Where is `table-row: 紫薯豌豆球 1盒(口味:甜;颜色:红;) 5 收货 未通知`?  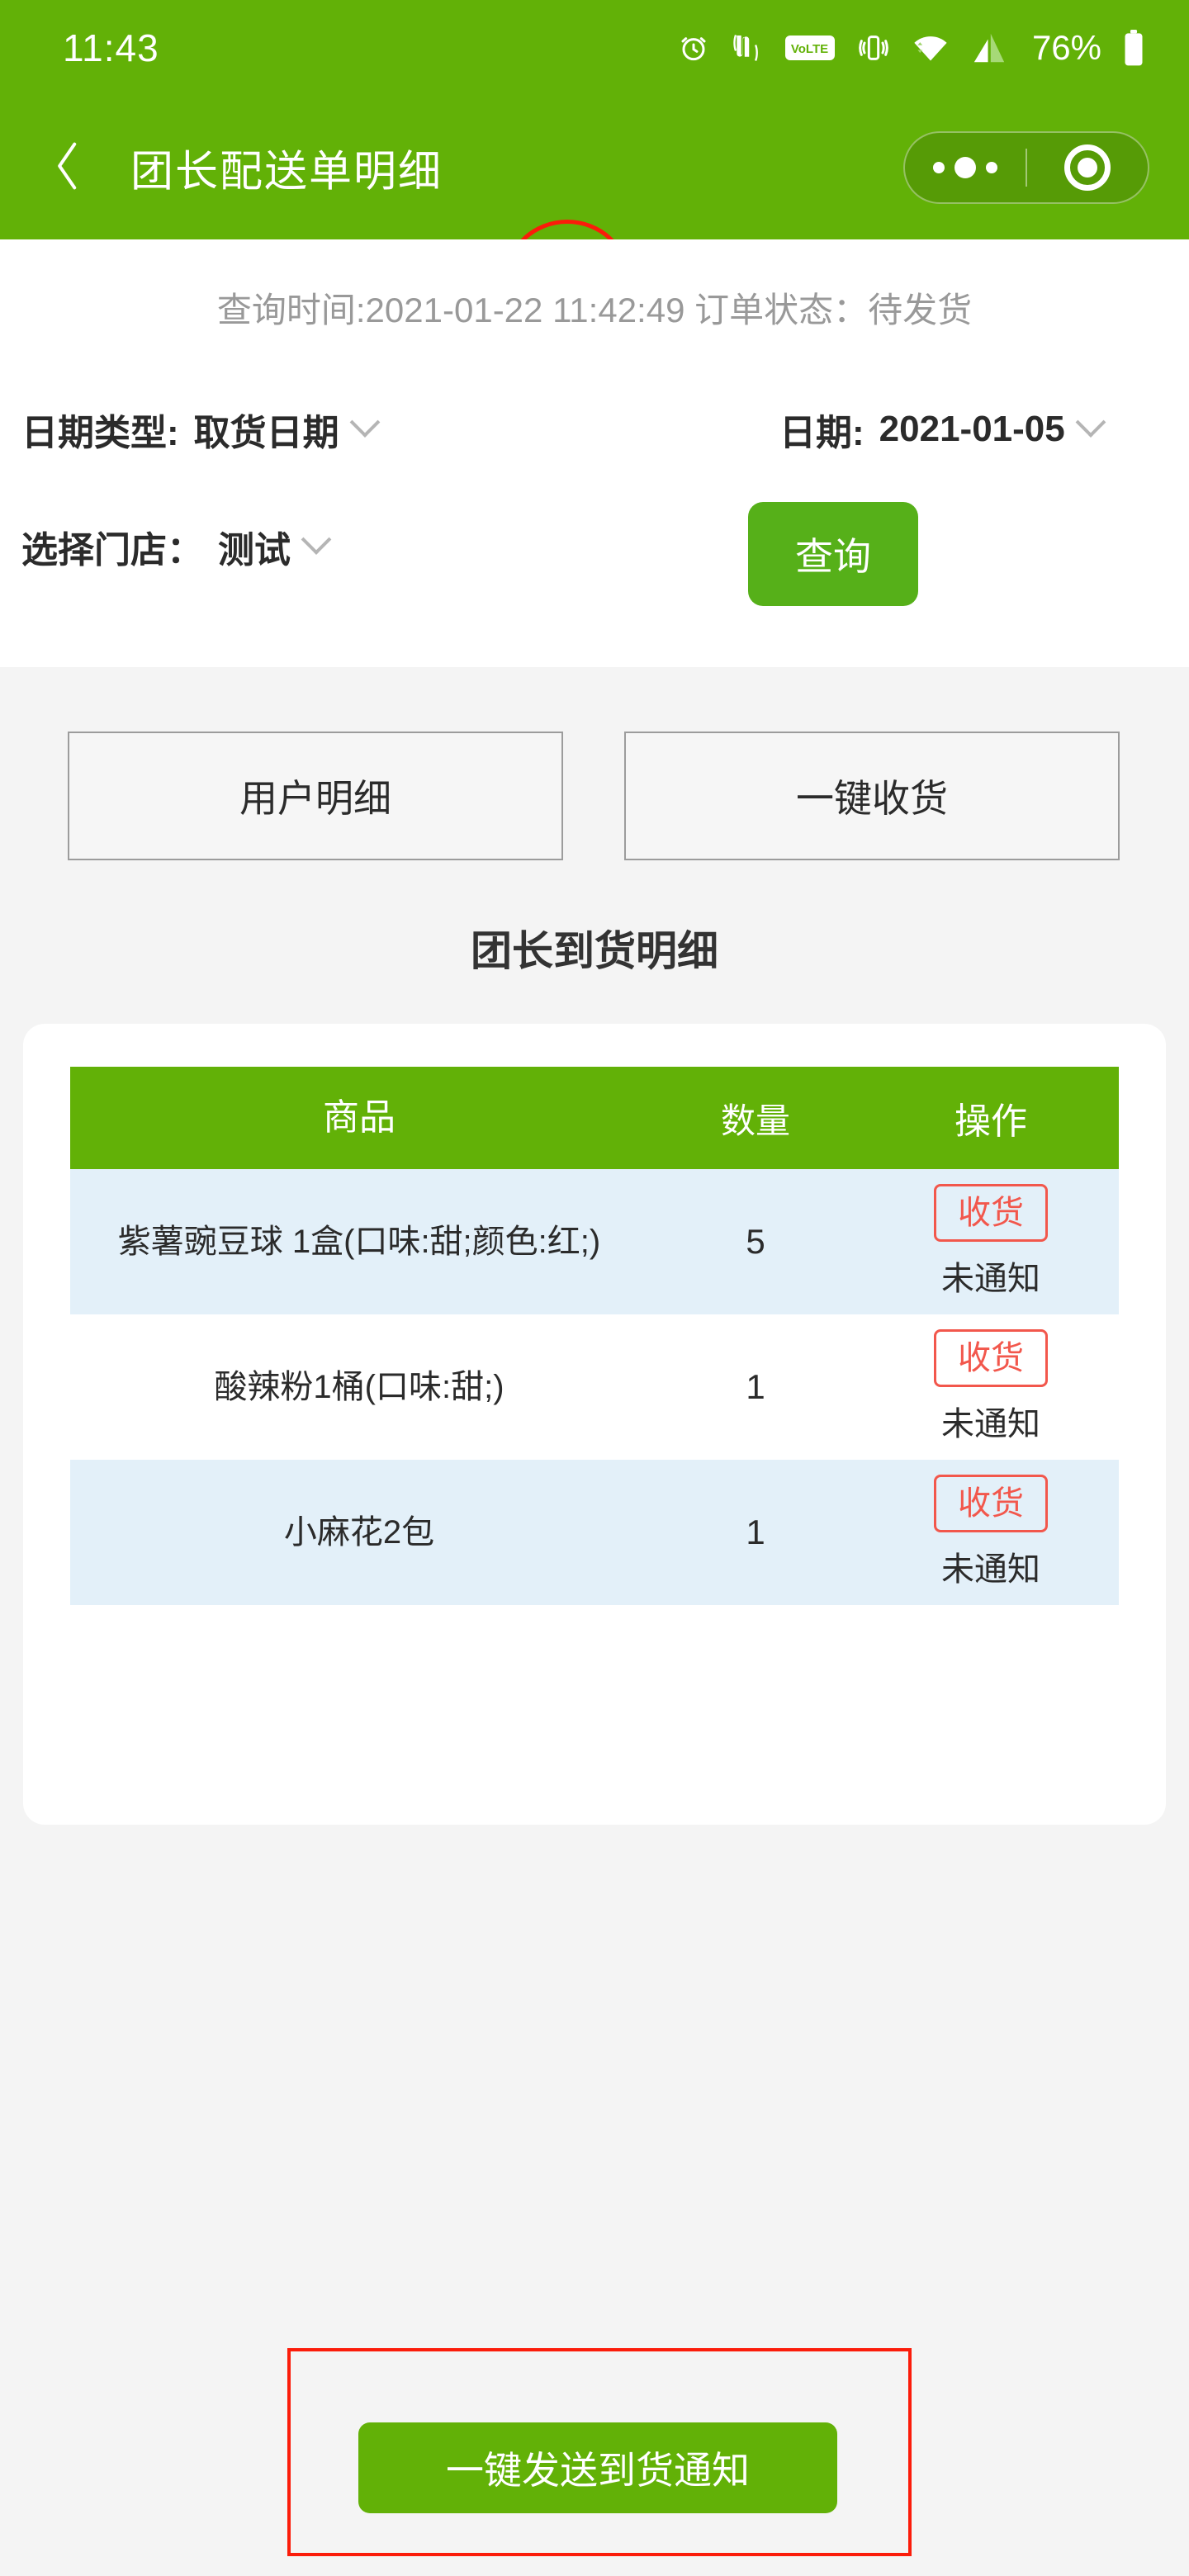 table-row: 紫薯豌豆球 1盒(口味:甜;颜色:红;) 5 收货 未通知 is located at coordinates (594, 1241).